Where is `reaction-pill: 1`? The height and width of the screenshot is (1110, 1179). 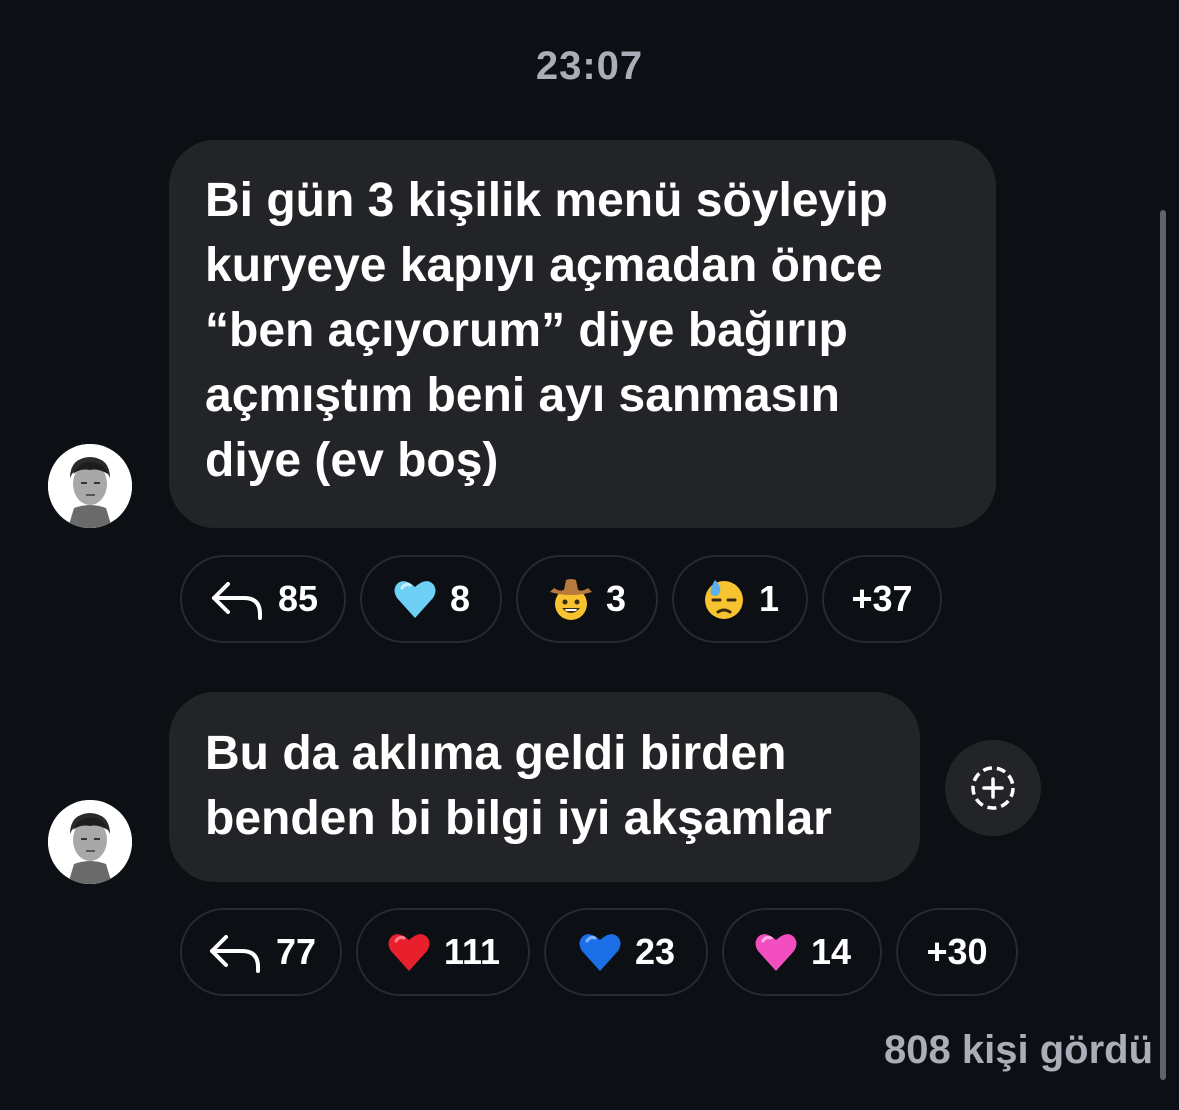 reaction-pill: 1 is located at coordinates (740, 599).